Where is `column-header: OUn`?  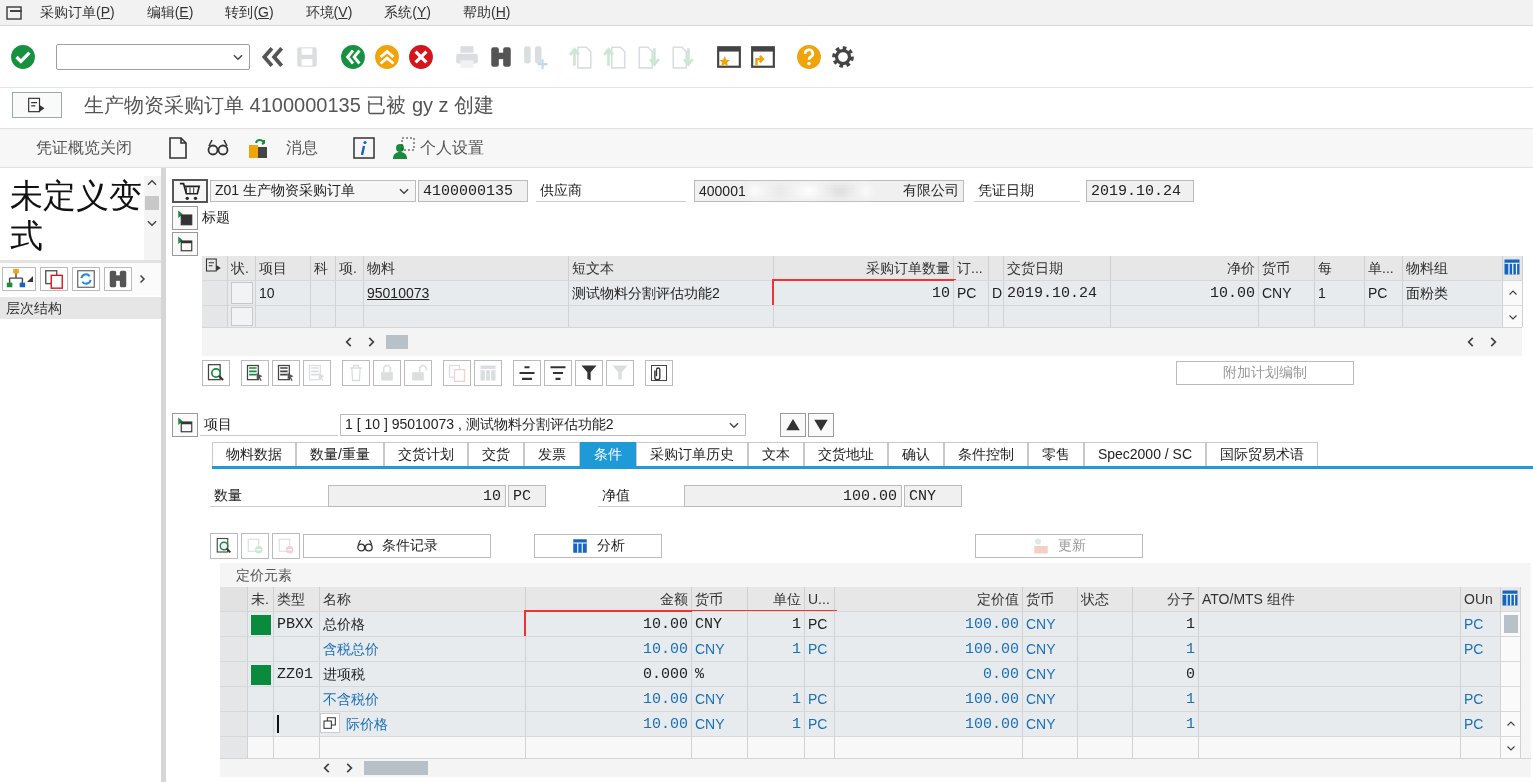
column-header: OUn is located at coordinates (1481, 599).